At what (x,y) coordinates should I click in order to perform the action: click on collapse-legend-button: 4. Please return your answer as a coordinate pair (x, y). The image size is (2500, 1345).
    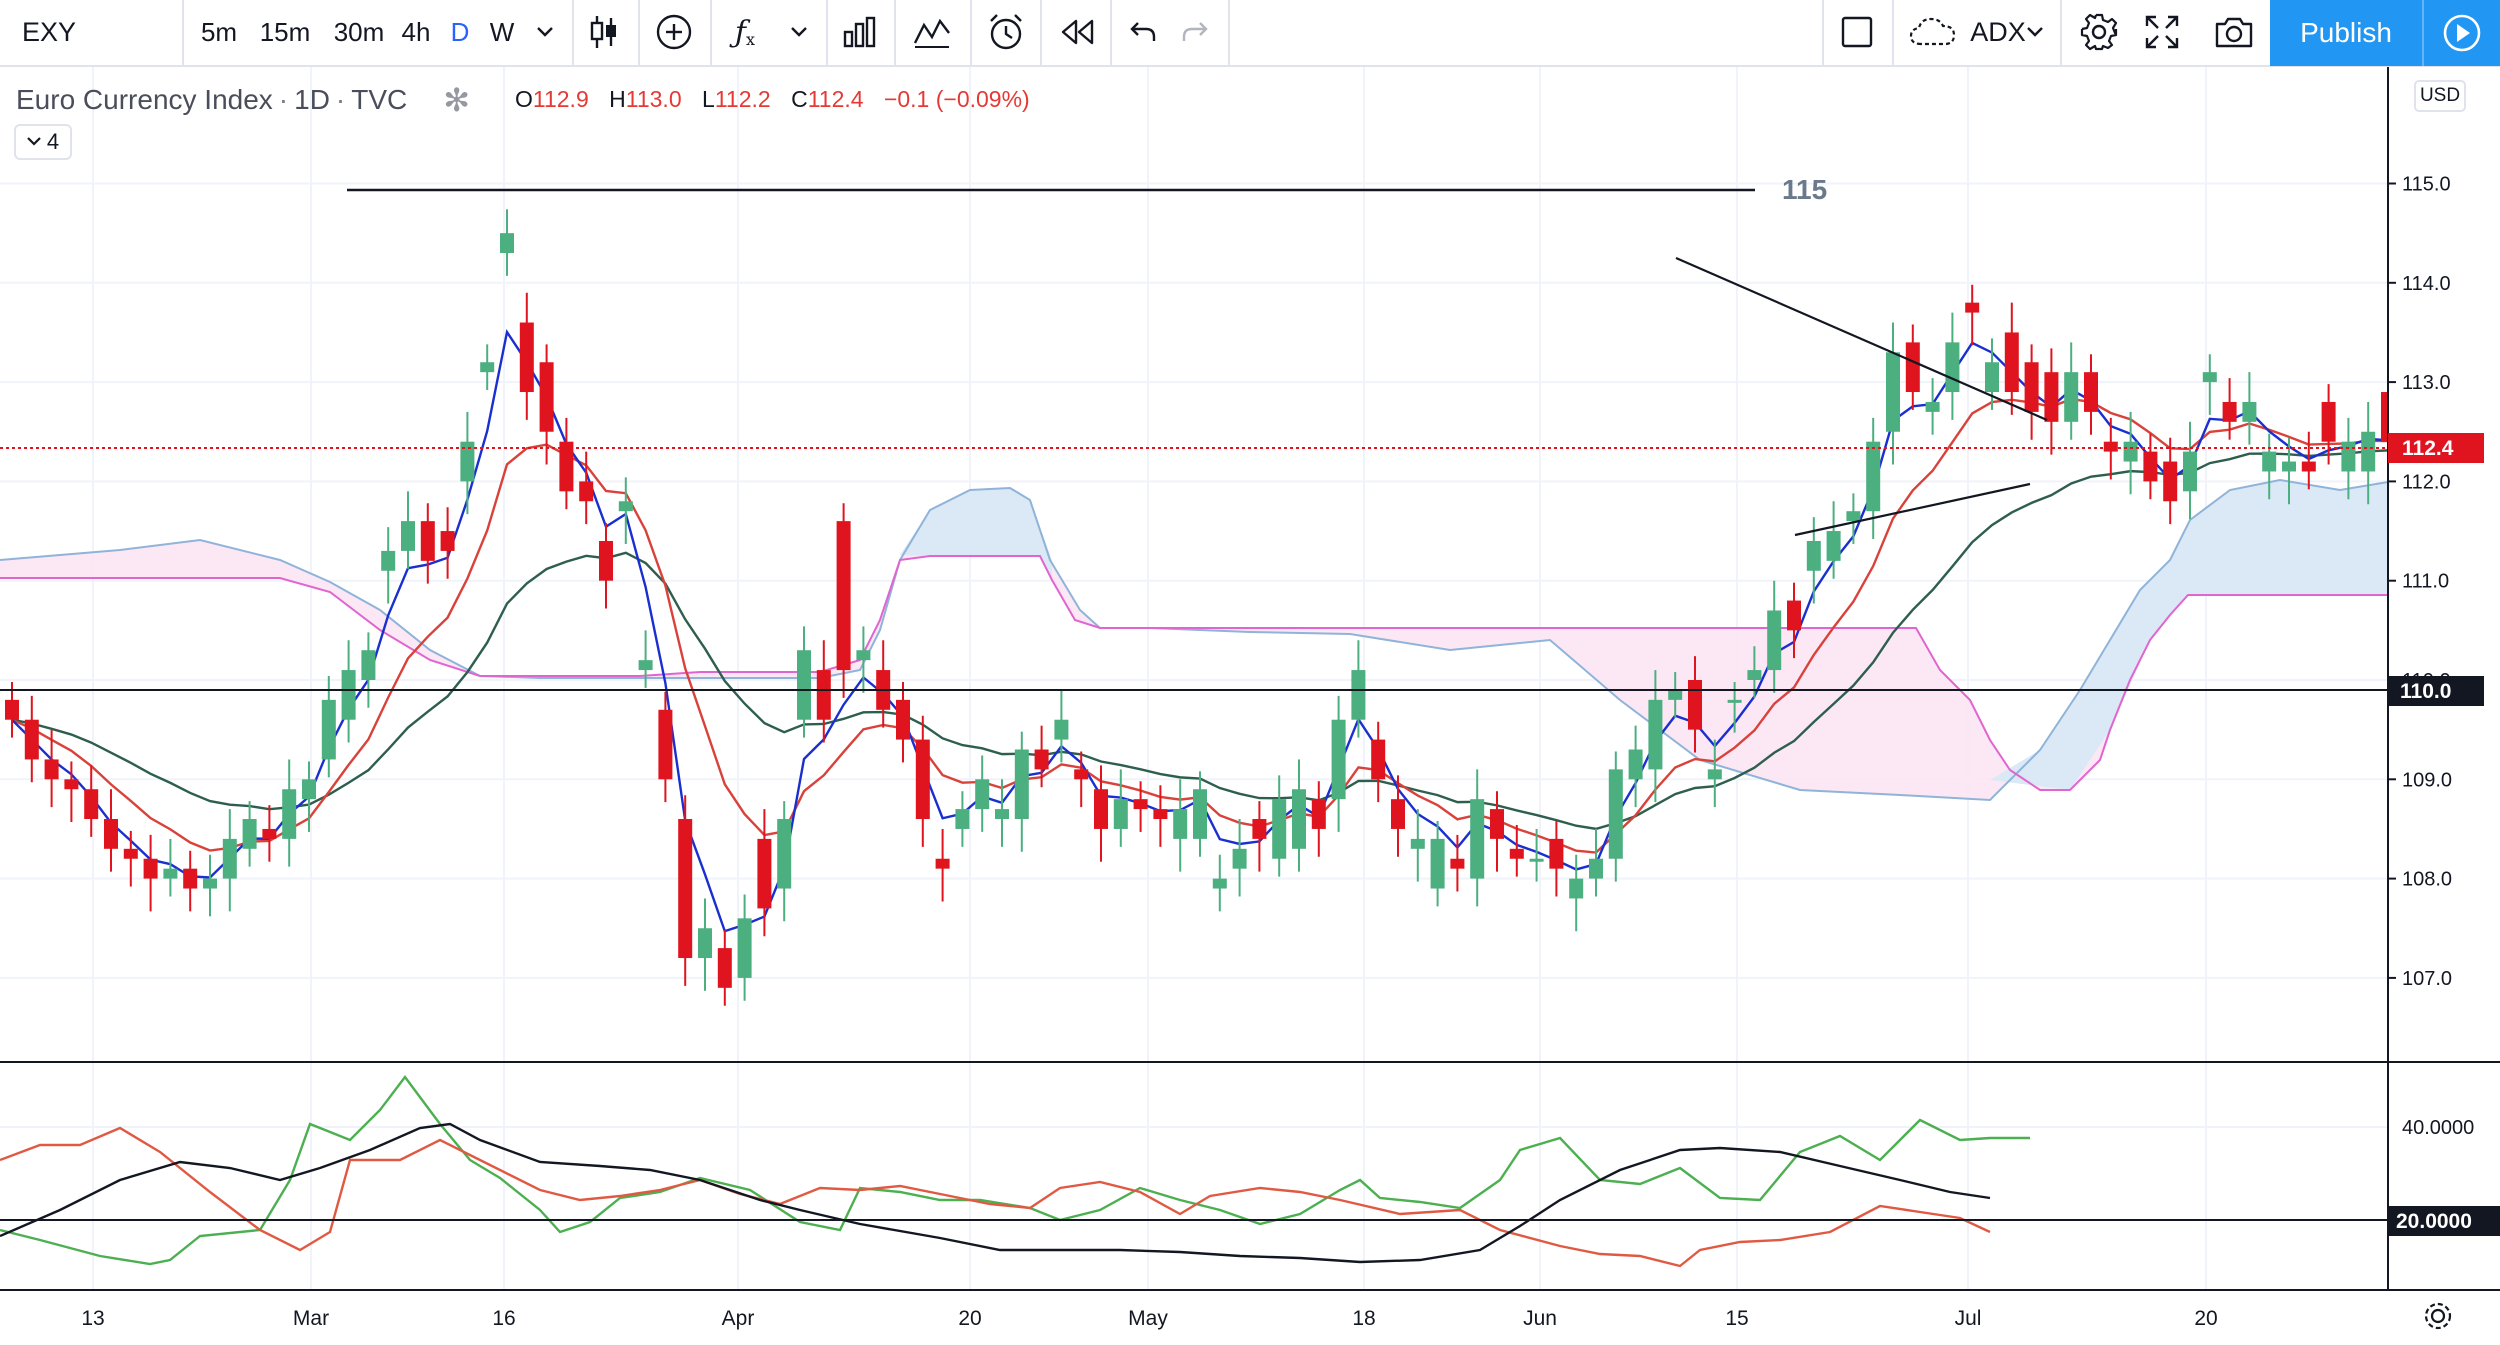
    Looking at the image, I should click on (43, 142).